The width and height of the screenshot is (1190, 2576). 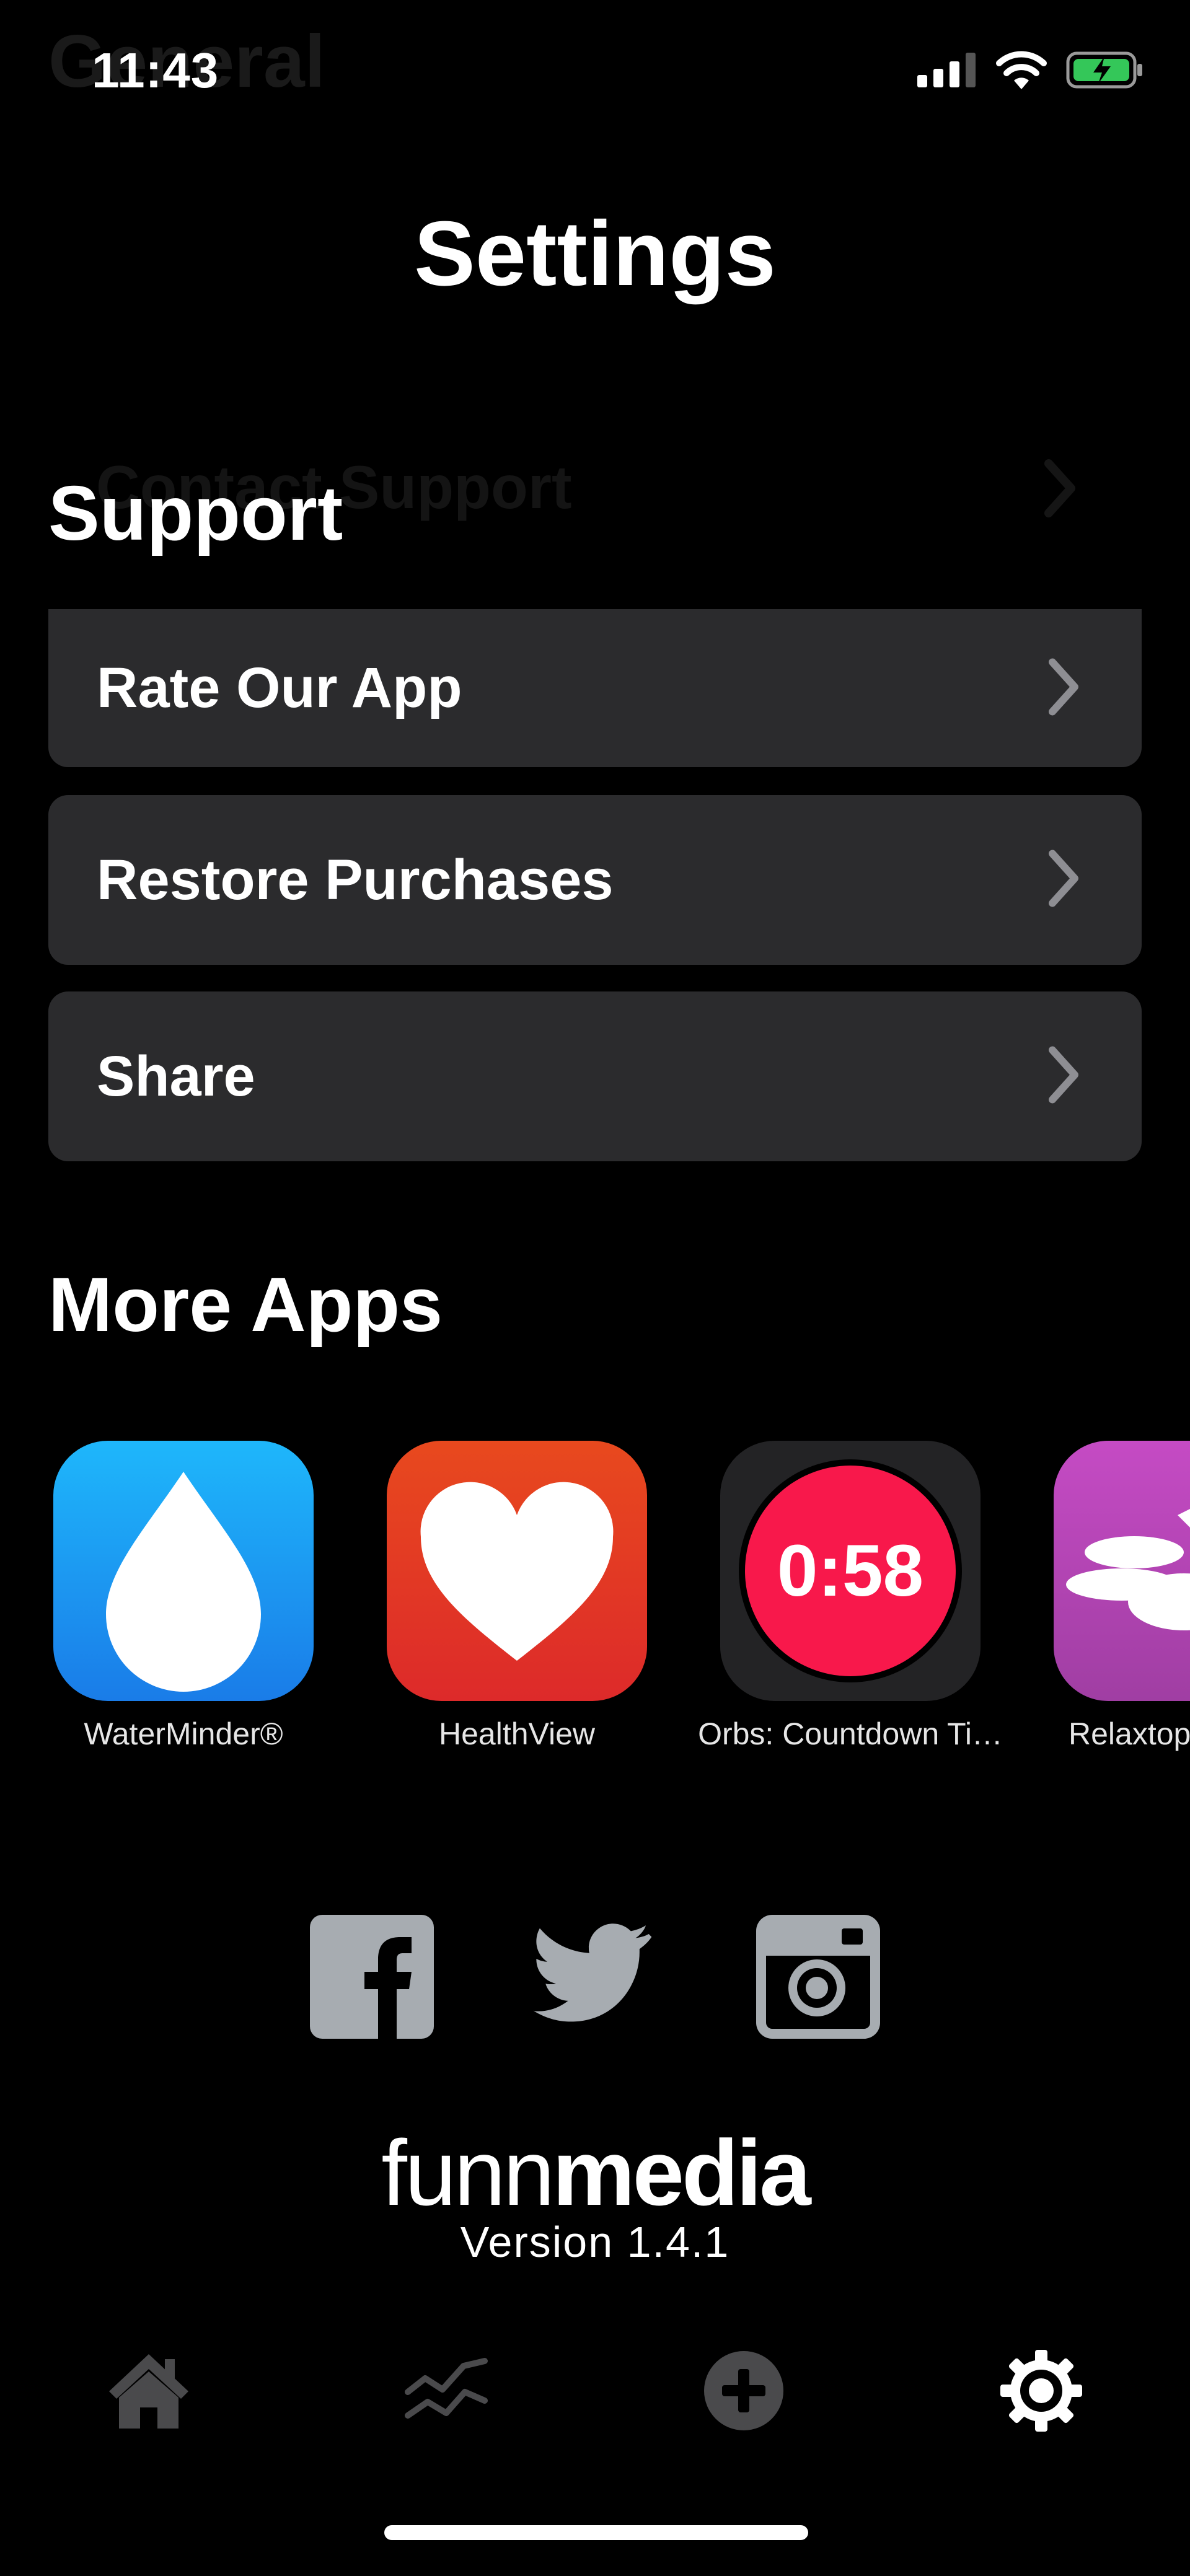 I want to click on restore-purchases-label: Restore Purchases, so click(x=355, y=880).